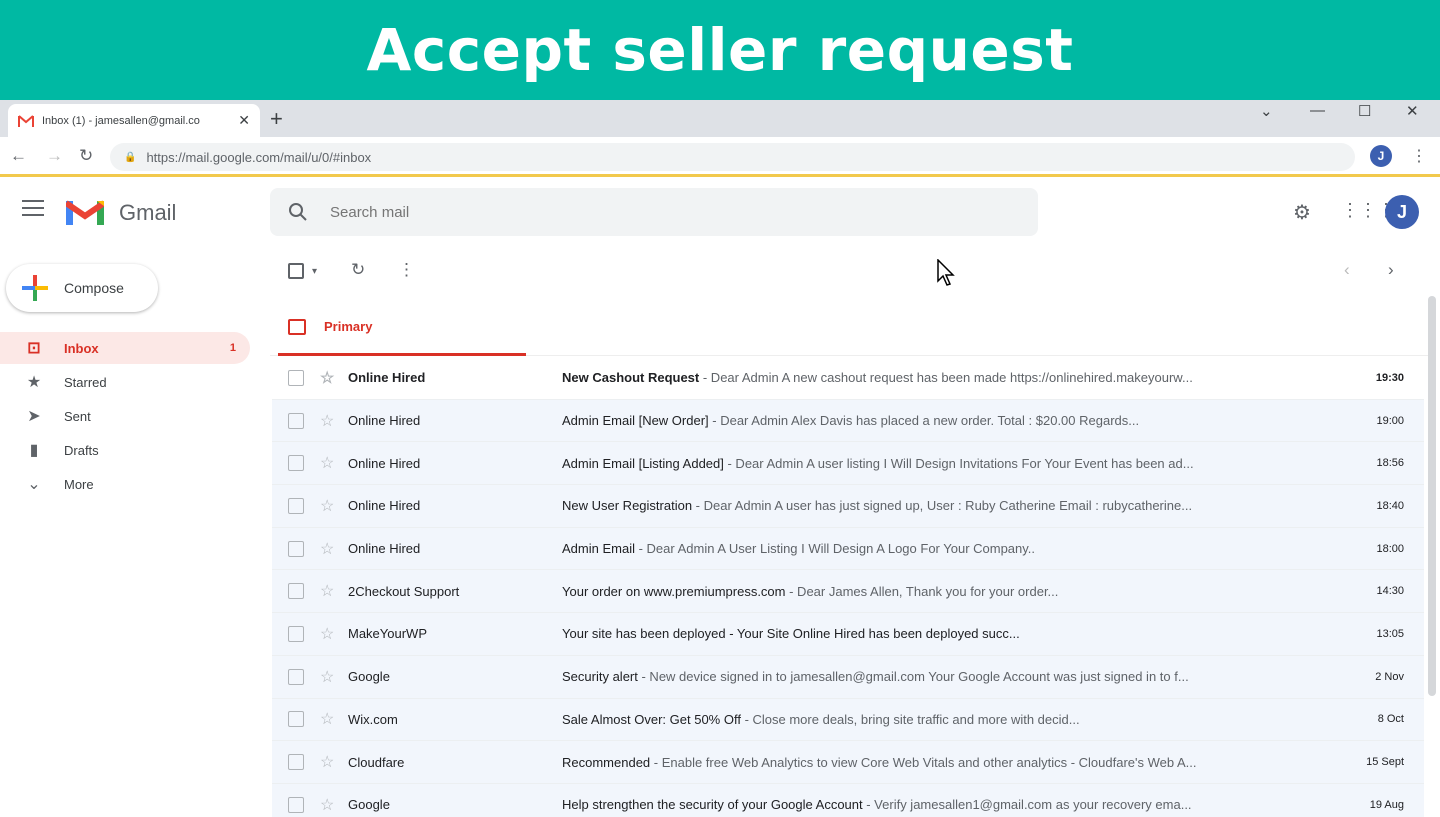 Image resolution: width=1440 pixels, height=817 pixels. What do you see at coordinates (33, 210) in the screenshot?
I see `main-menu-icon` at bounding box center [33, 210].